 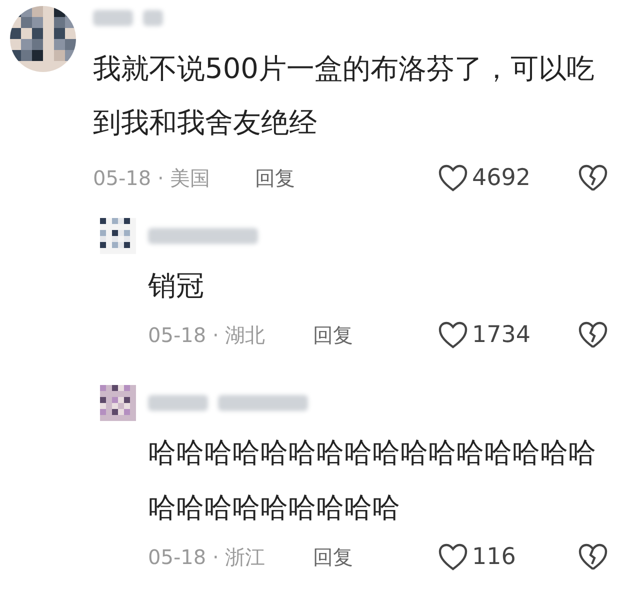 What do you see at coordinates (207, 335) in the screenshot?
I see `date-location: 05-18 · 湖北` at bounding box center [207, 335].